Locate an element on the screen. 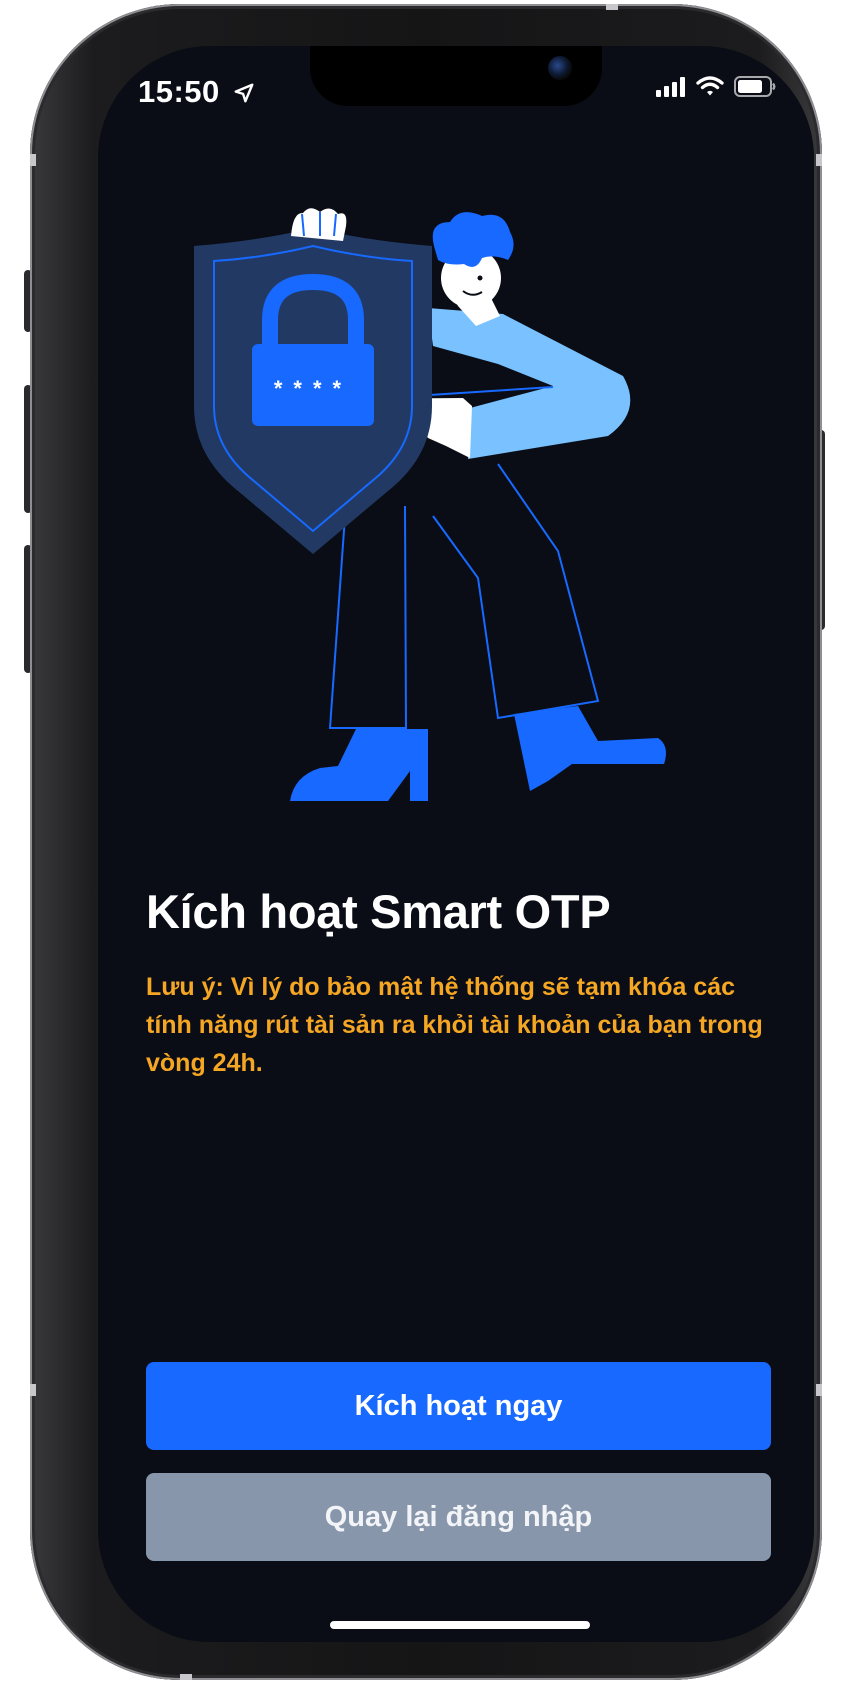 The height and width of the screenshot is (1695, 849). pin-mask: **** is located at coordinates (313, 388).